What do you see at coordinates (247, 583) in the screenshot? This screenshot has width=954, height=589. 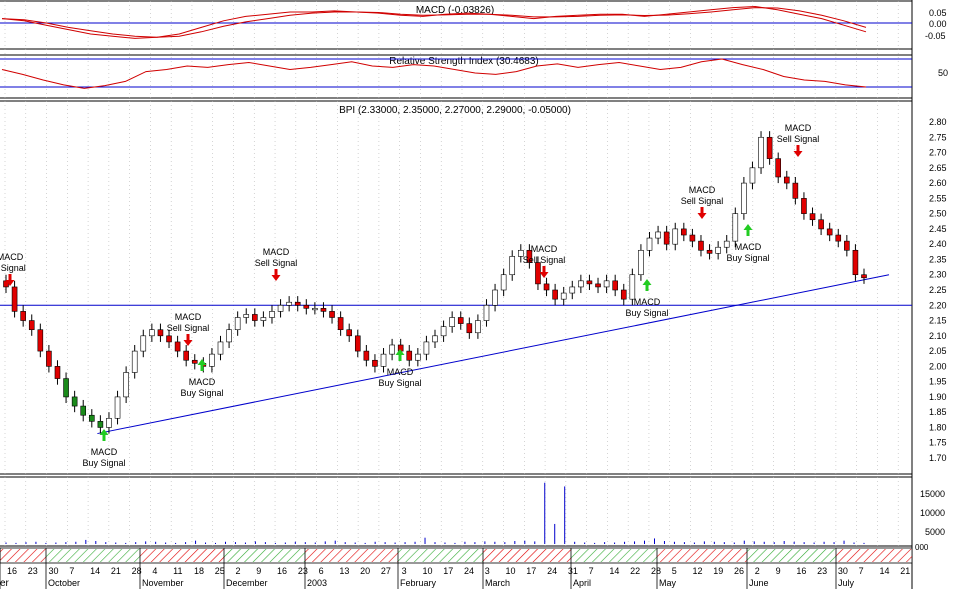 I see `month-label: December` at bounding box center [247, 583].